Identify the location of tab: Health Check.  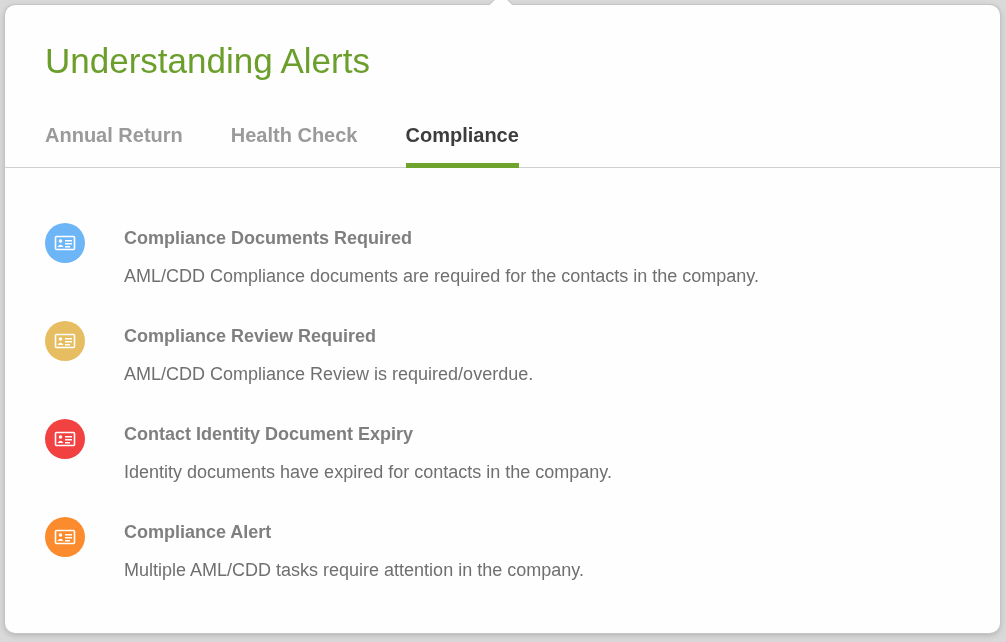
(294, 146).